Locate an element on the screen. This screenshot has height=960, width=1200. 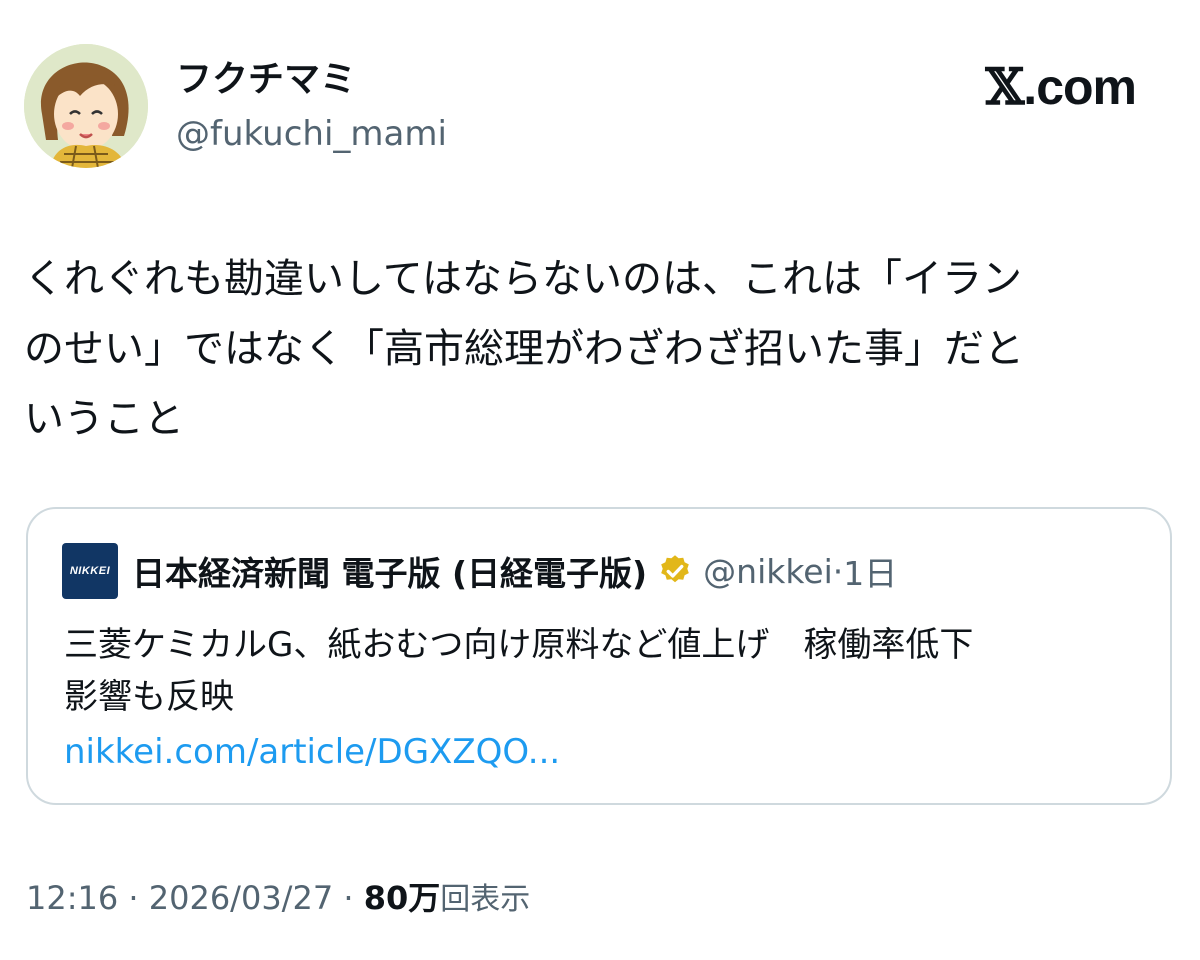
tweet-date: 2026/03/27 is located at coordinates (241, 898).